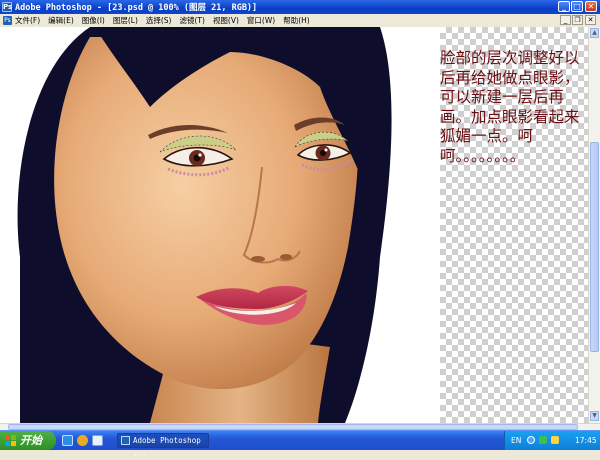 The image size is (600, 460). What do you see at coordinates (586, 440) in the screenshot?
I see `clock: 17:45` at bounding box center [586, 440].